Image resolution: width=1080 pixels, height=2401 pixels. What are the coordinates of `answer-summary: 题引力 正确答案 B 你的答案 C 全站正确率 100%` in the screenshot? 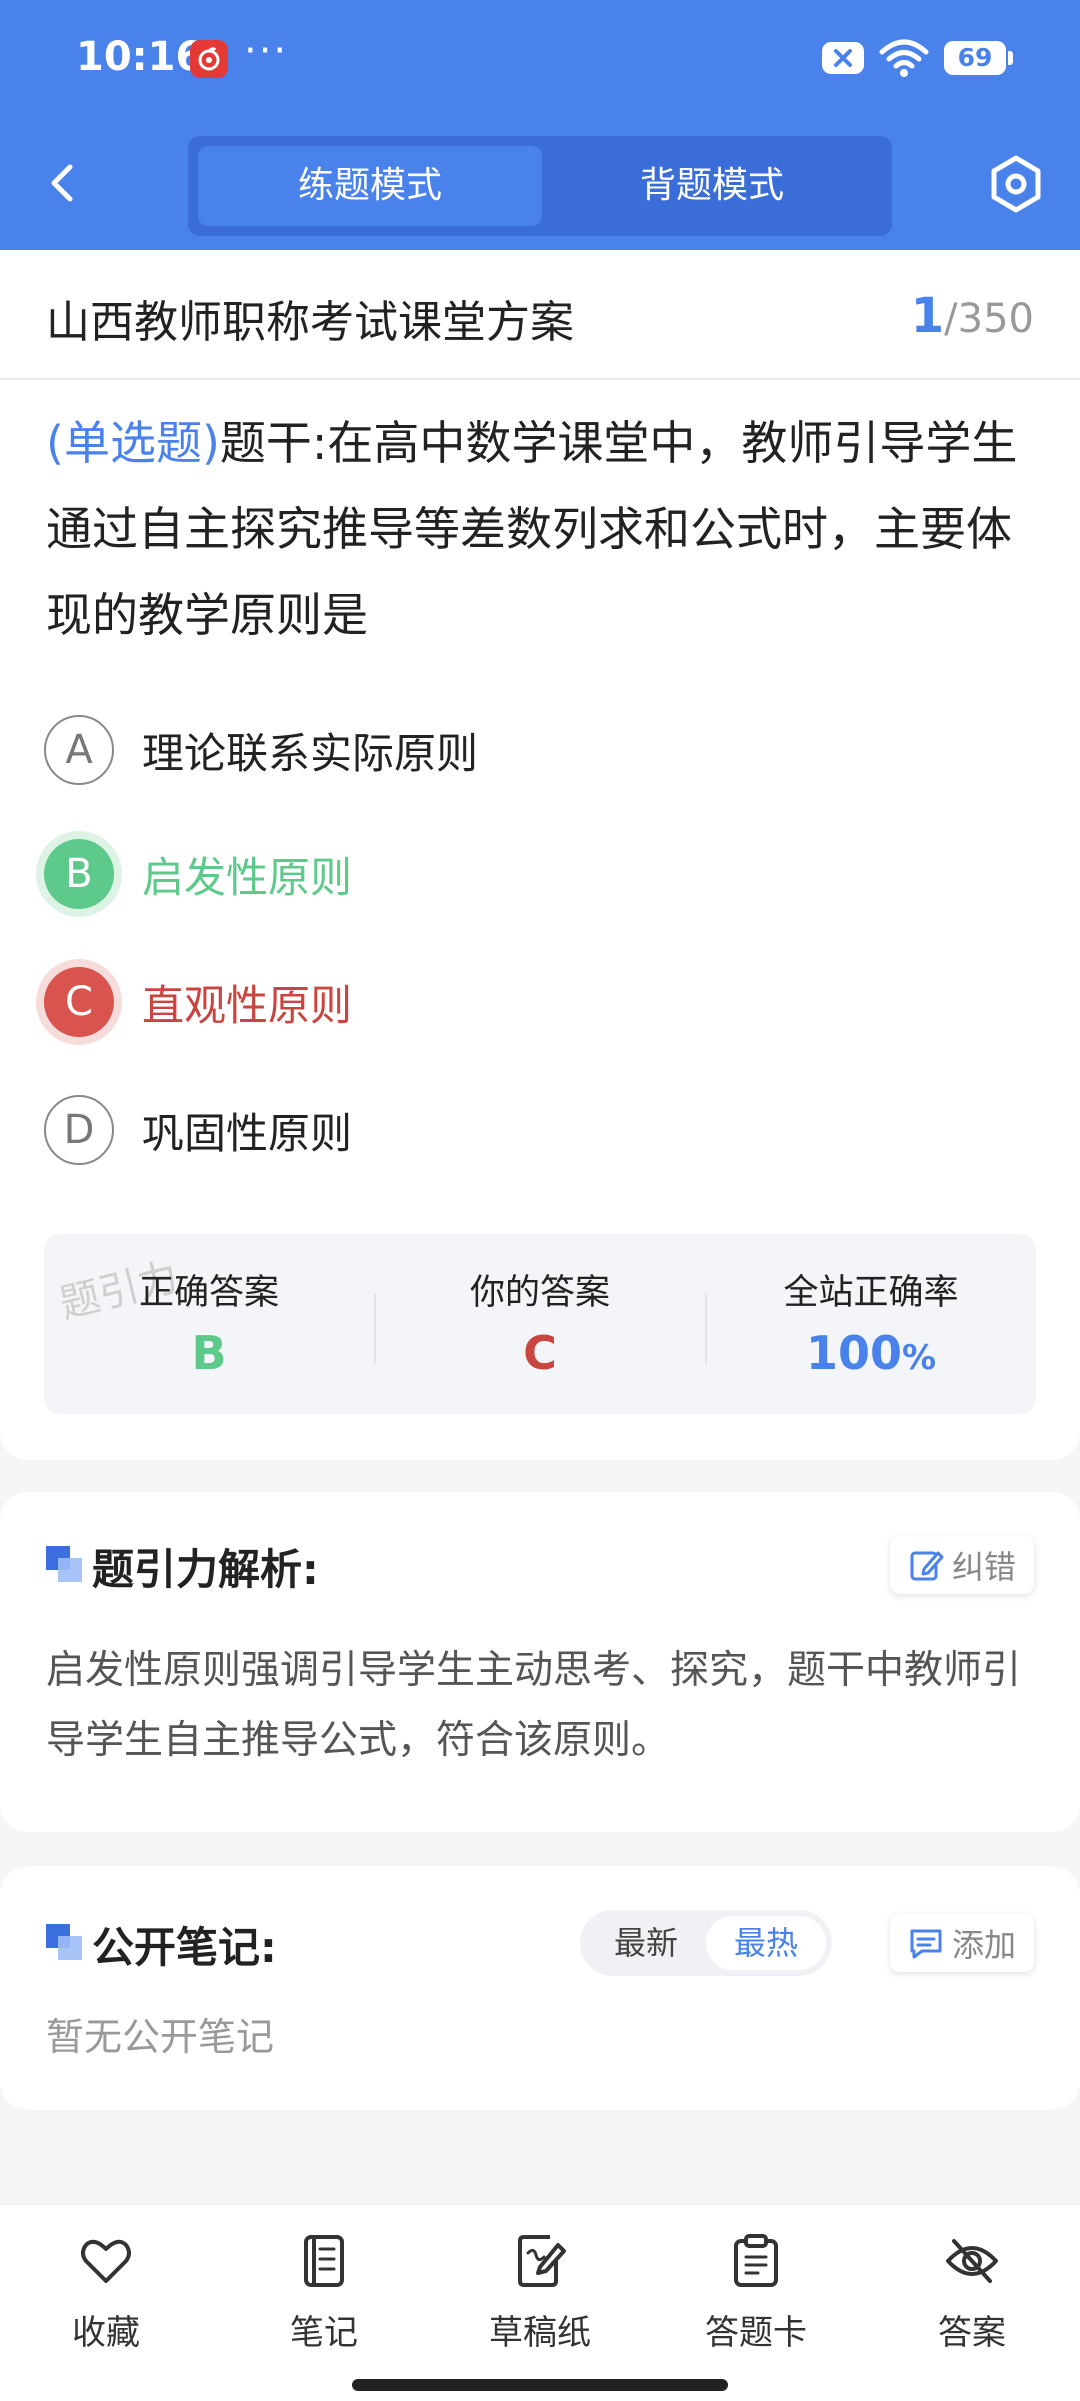 It's located at (540, 1324).